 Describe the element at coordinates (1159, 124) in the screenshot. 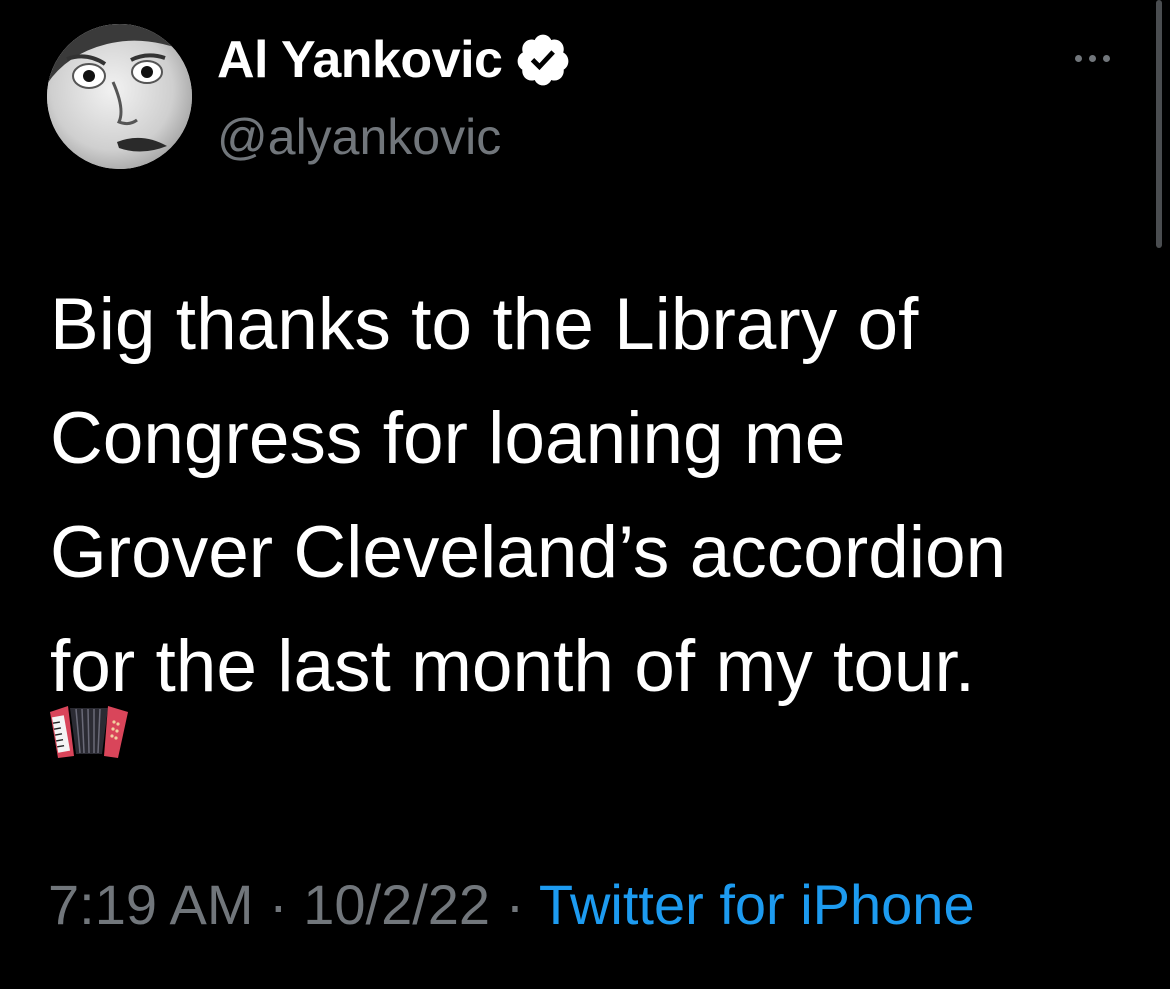

I see `scrollbar` at that location.